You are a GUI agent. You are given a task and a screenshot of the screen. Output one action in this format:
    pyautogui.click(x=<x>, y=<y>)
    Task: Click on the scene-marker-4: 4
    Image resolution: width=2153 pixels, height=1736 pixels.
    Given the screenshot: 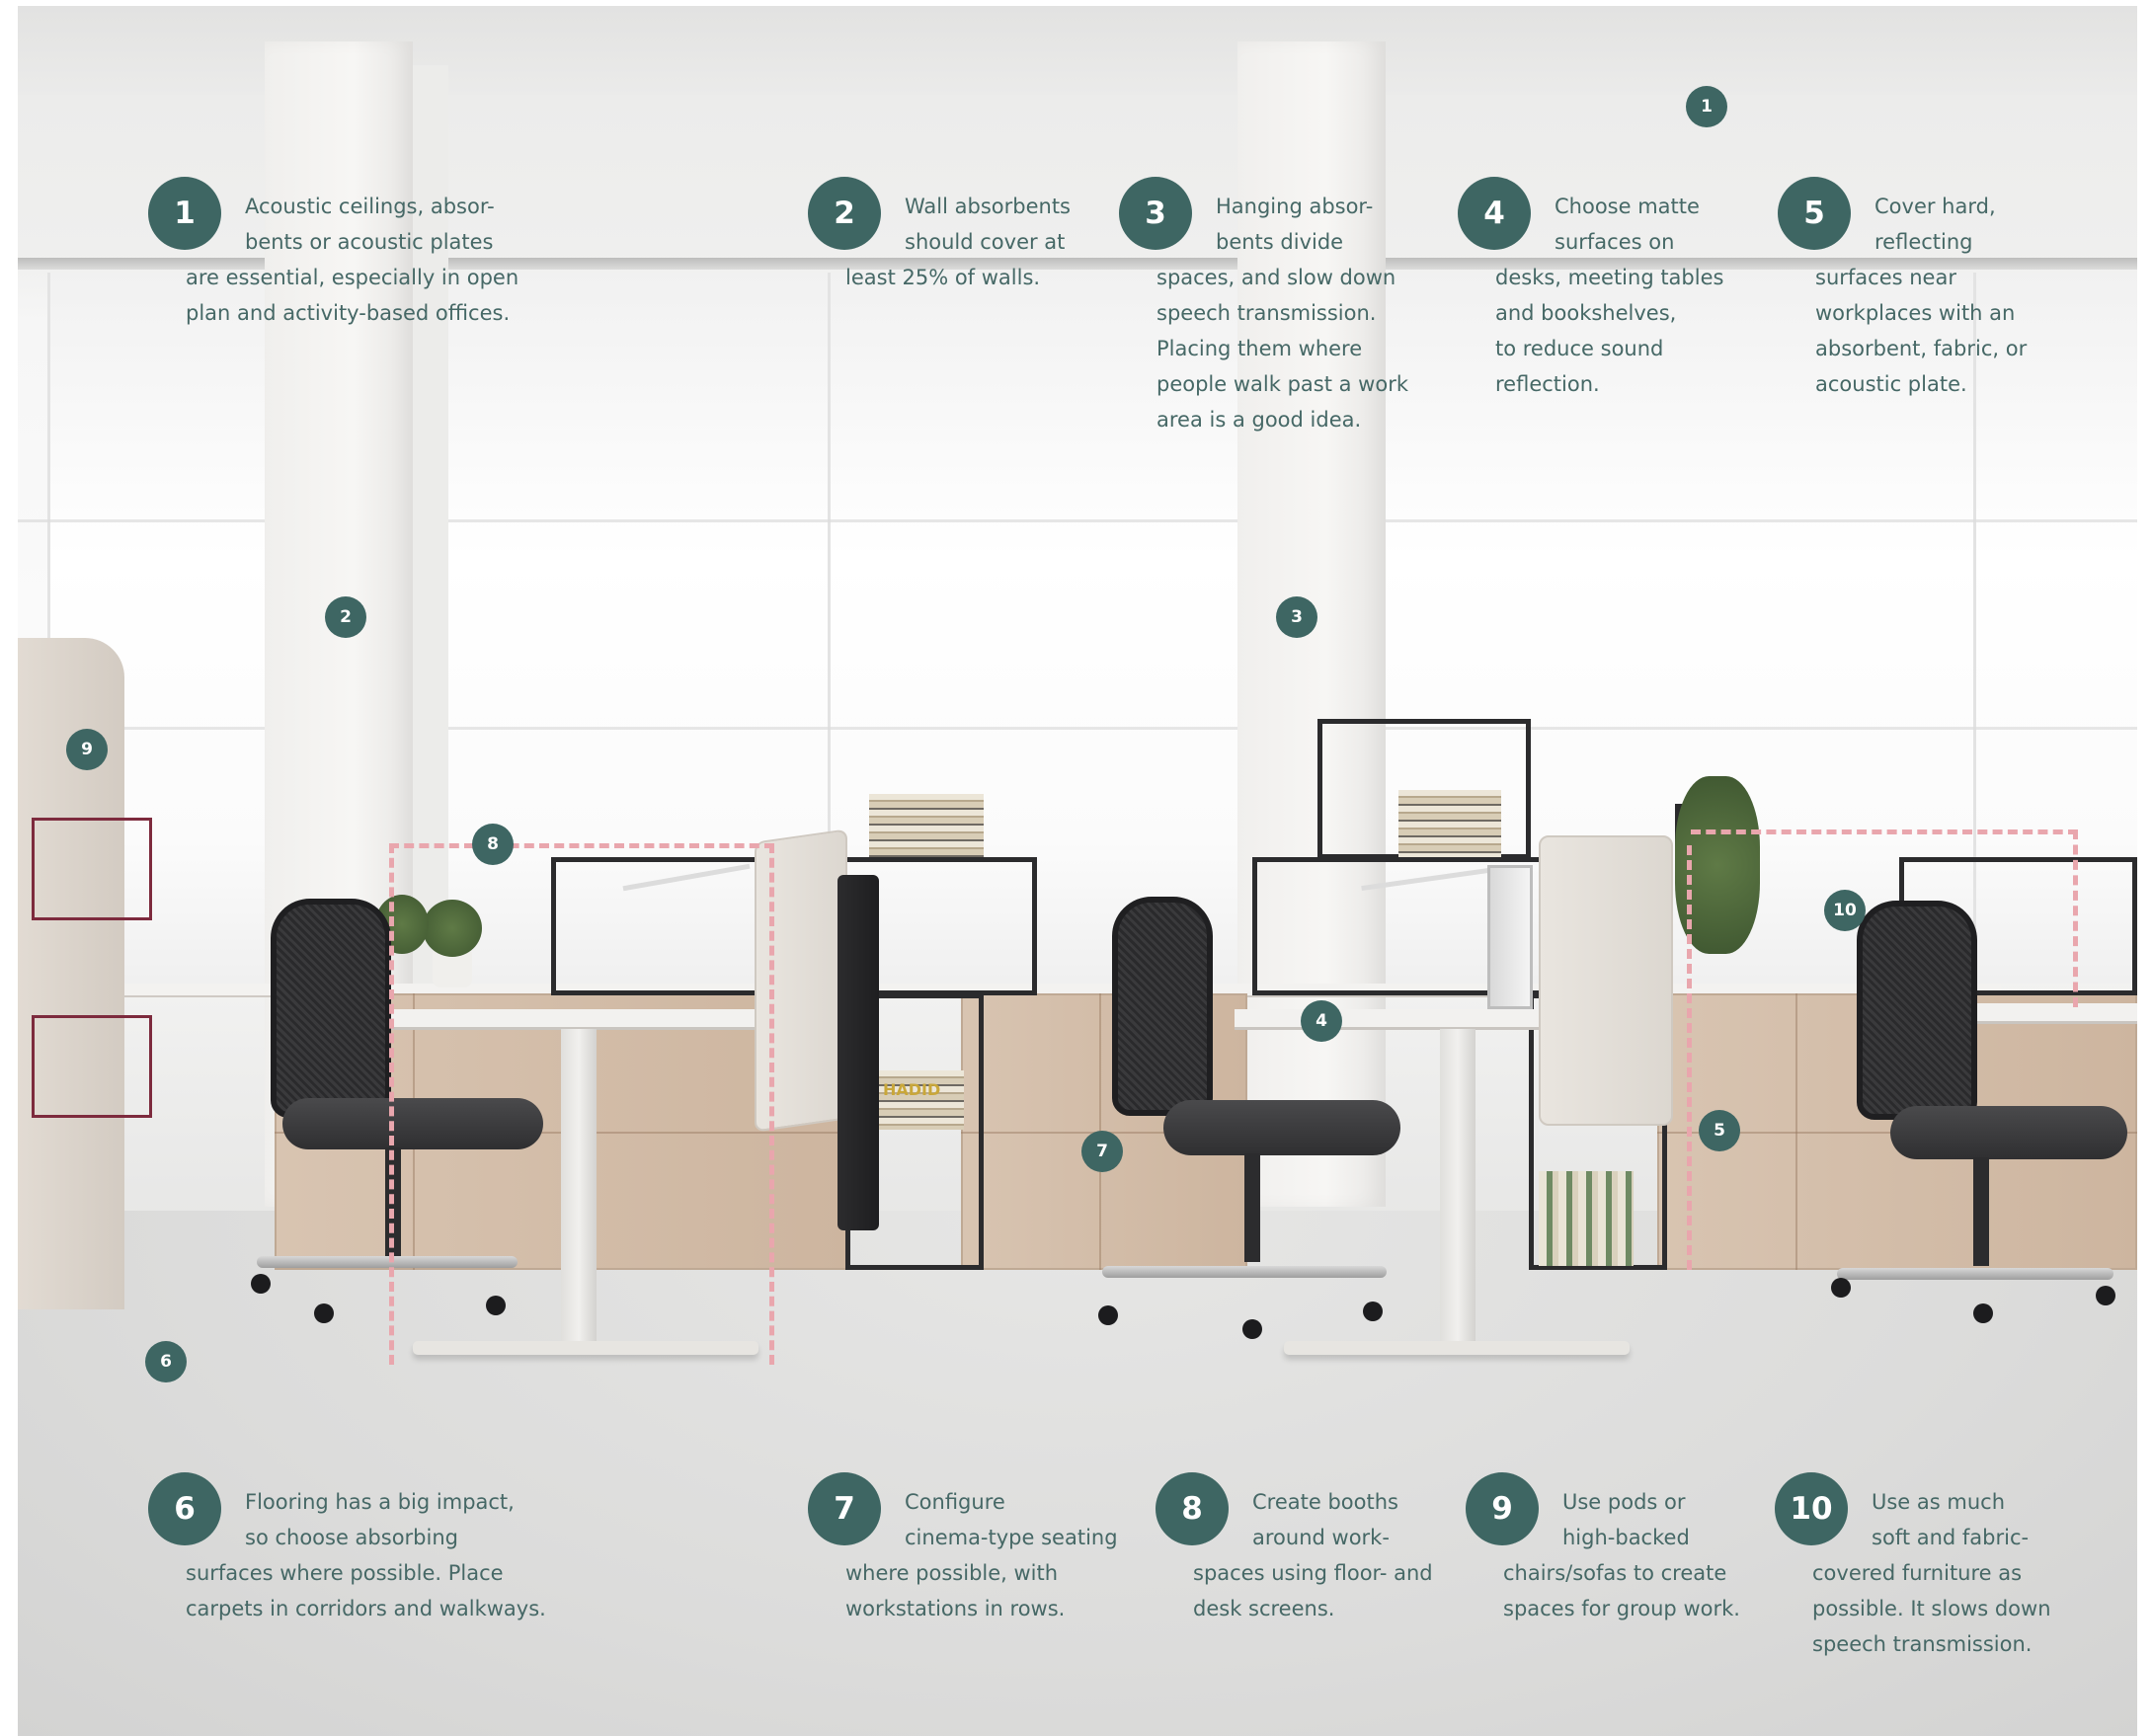 What is the action you would take?
    pyautogui.click(x=1321, y=1021)
    